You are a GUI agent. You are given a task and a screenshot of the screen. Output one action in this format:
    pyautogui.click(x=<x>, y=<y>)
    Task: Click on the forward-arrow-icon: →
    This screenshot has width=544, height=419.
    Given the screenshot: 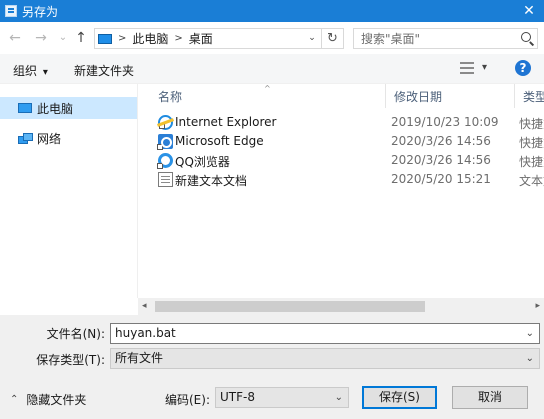 What is the action you would take?
    pyautogui.click(x=41, y=38)
    